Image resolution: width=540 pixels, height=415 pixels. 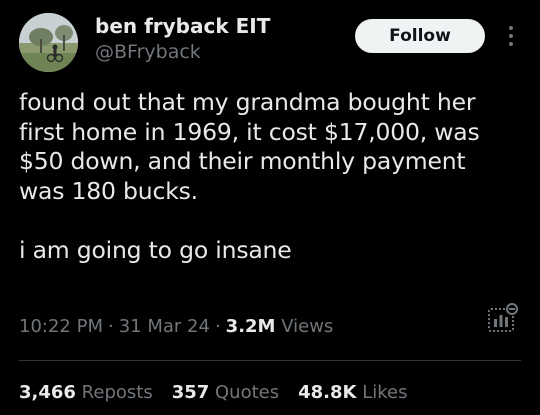 What do you see at coordinates (247, 392) in the screenshot?
I see `quotes-label: Quotes` at bounding box center [247, 392].